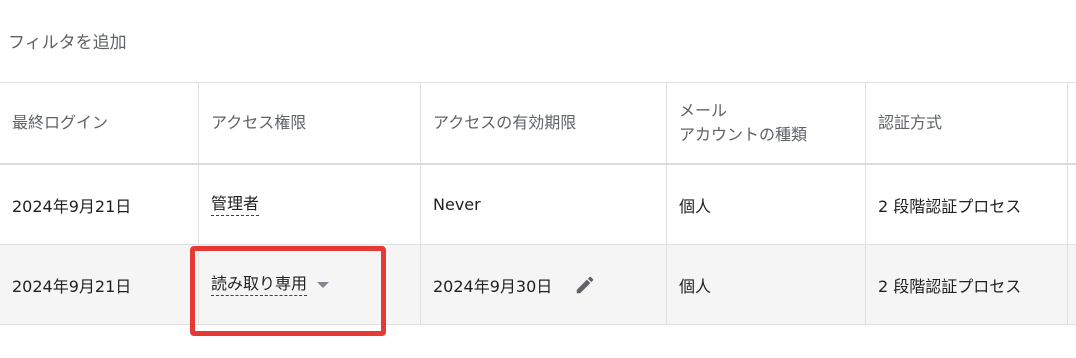  I want to click on access-role-label: 読み取り専用, so click(259, 285).